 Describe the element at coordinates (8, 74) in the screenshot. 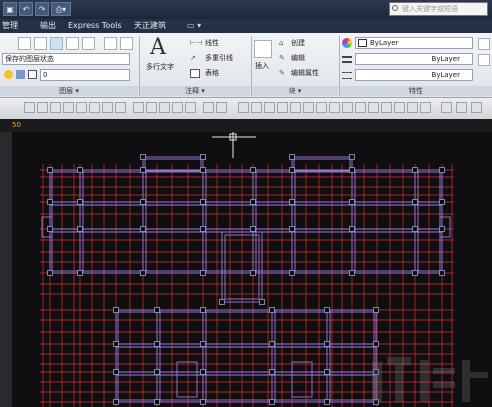

I see `layer-on-icon` at that location.